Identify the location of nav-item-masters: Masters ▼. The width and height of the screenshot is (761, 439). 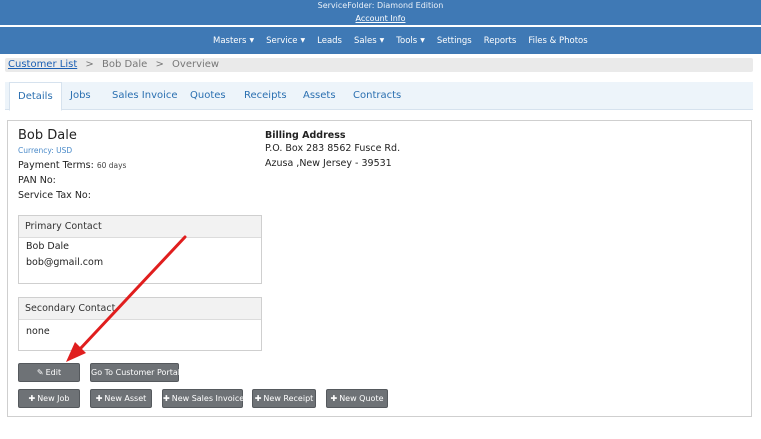
(233, 41).